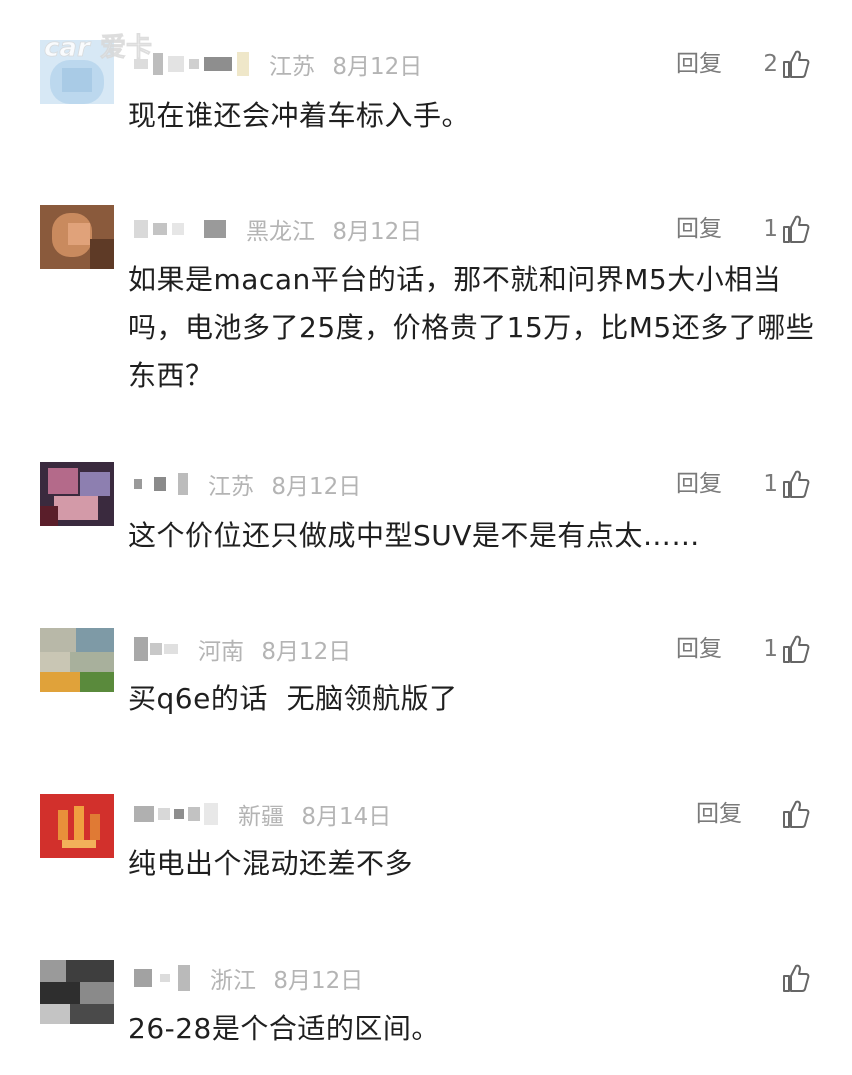 The height and width of the screenshot is (1075, 852). I want to click on comment-meta: 河南 8月12日, so click(242, 649).